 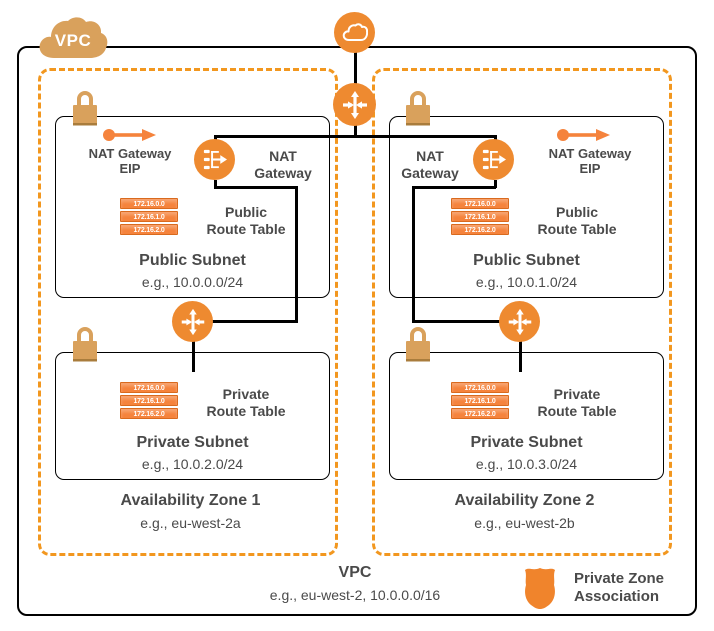 I want to click on public-subnet-title-az2: Public Subnet, so click(x=526, y=260).